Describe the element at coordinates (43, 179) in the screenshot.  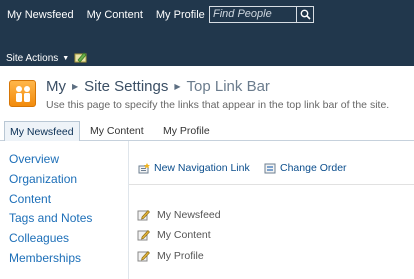
I see `nav-item-organization: Organization` at that location.